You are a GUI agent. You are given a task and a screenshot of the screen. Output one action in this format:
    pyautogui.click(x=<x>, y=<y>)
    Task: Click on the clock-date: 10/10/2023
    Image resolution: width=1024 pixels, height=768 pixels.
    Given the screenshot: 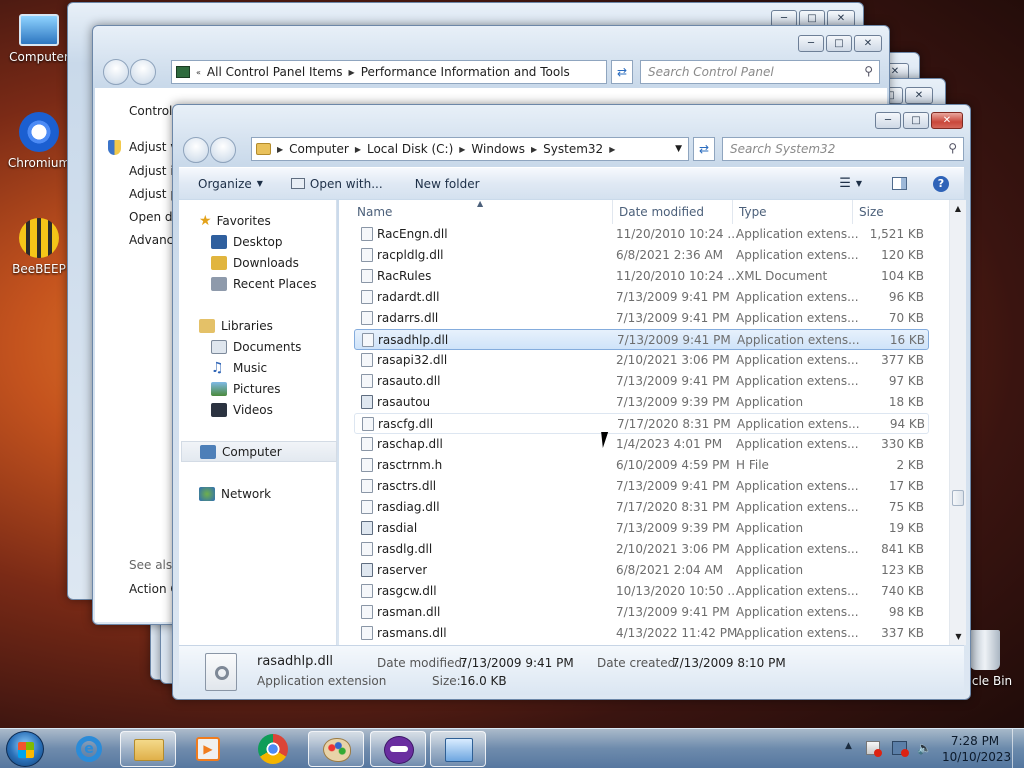 What is the action you would take?
    pyautogui.click(x=976, y=757)
    